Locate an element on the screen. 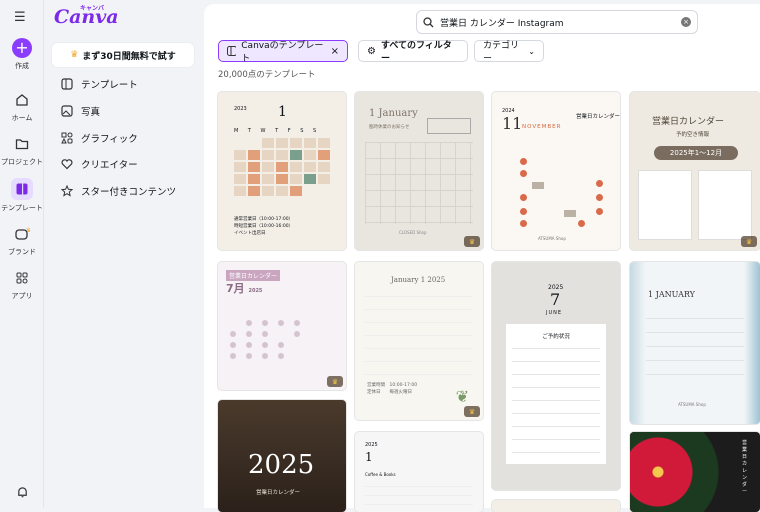  nav-creator: クリエイター is located at coordinates (99, 164).